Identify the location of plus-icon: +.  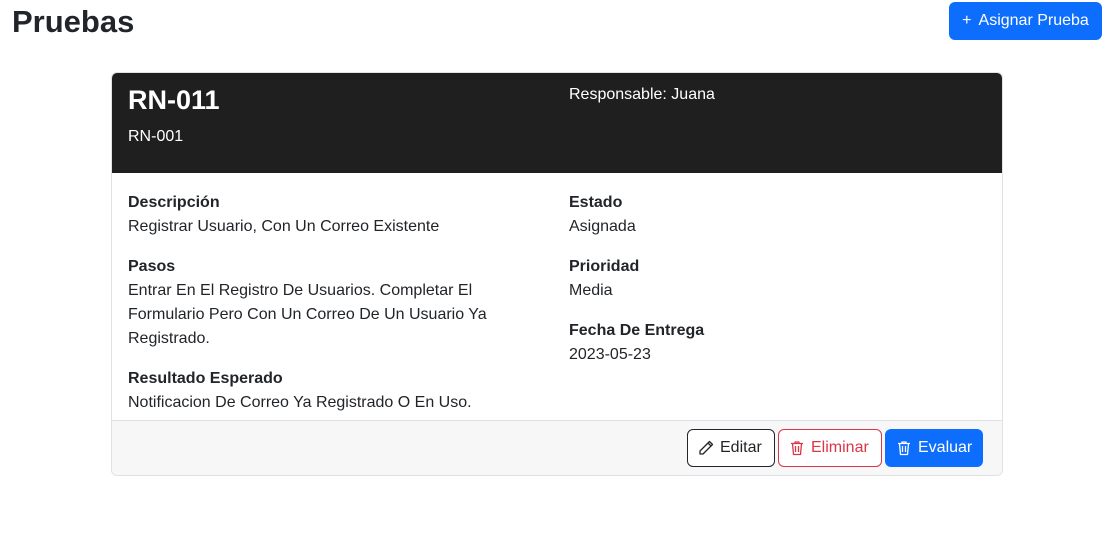
(967, 20).